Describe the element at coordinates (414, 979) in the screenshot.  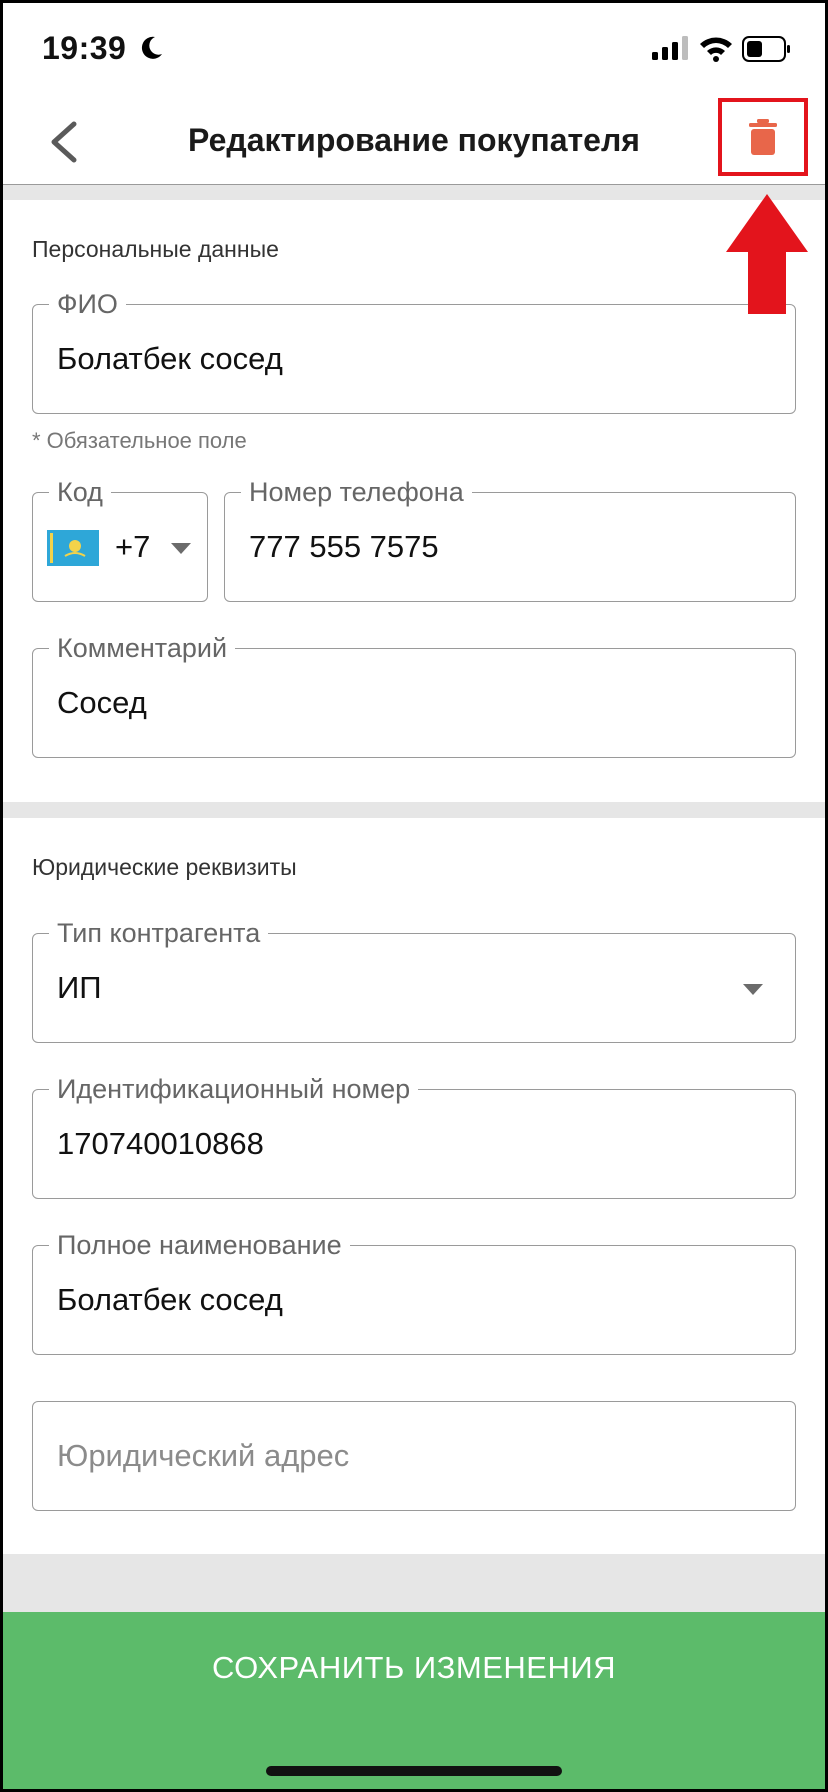
I see `counterparty-type-select: Тип контрагента ИП` at that location.